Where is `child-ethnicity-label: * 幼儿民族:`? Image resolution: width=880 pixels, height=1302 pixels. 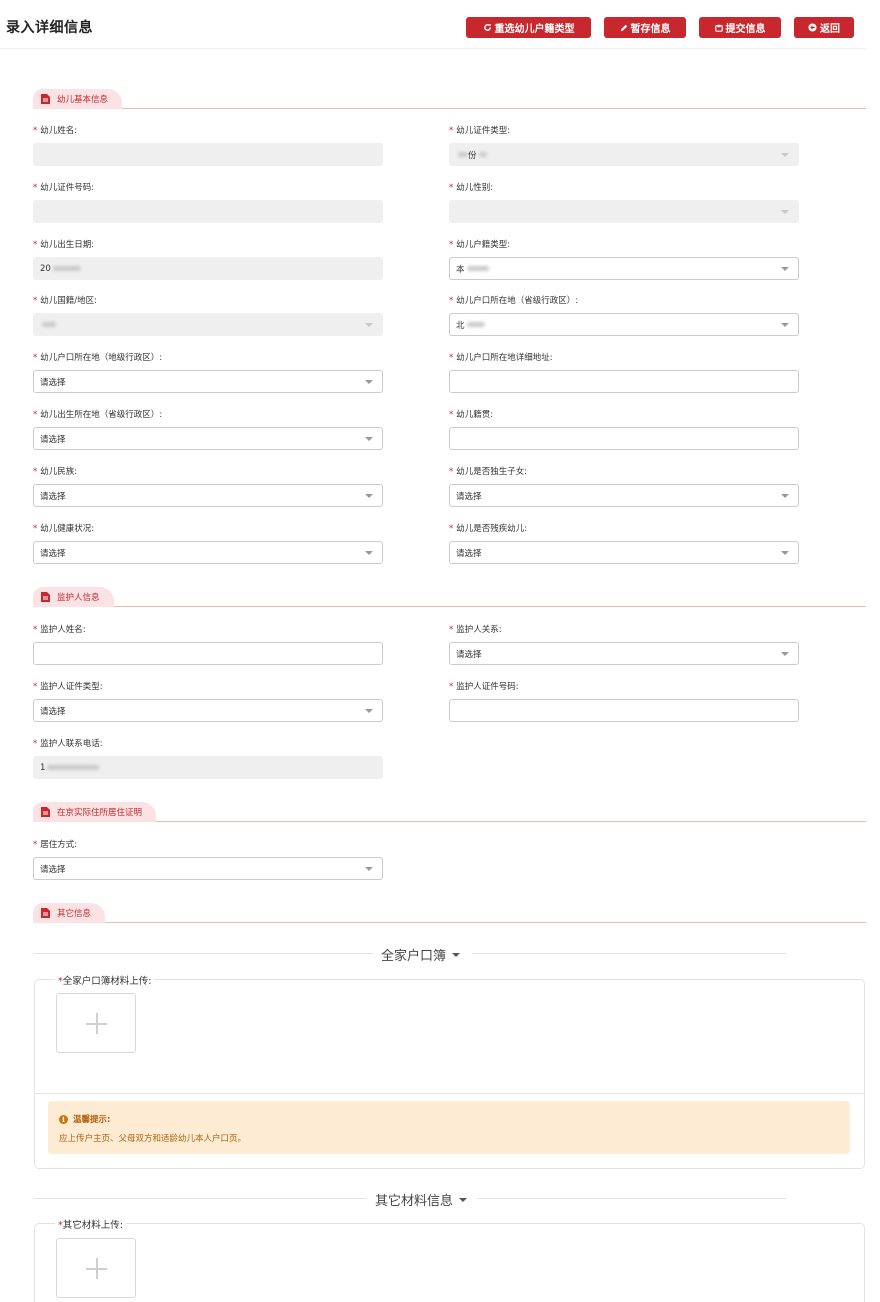 child-ethnicity-label: * 幼儿民族: is located at coordinates (55, 472).